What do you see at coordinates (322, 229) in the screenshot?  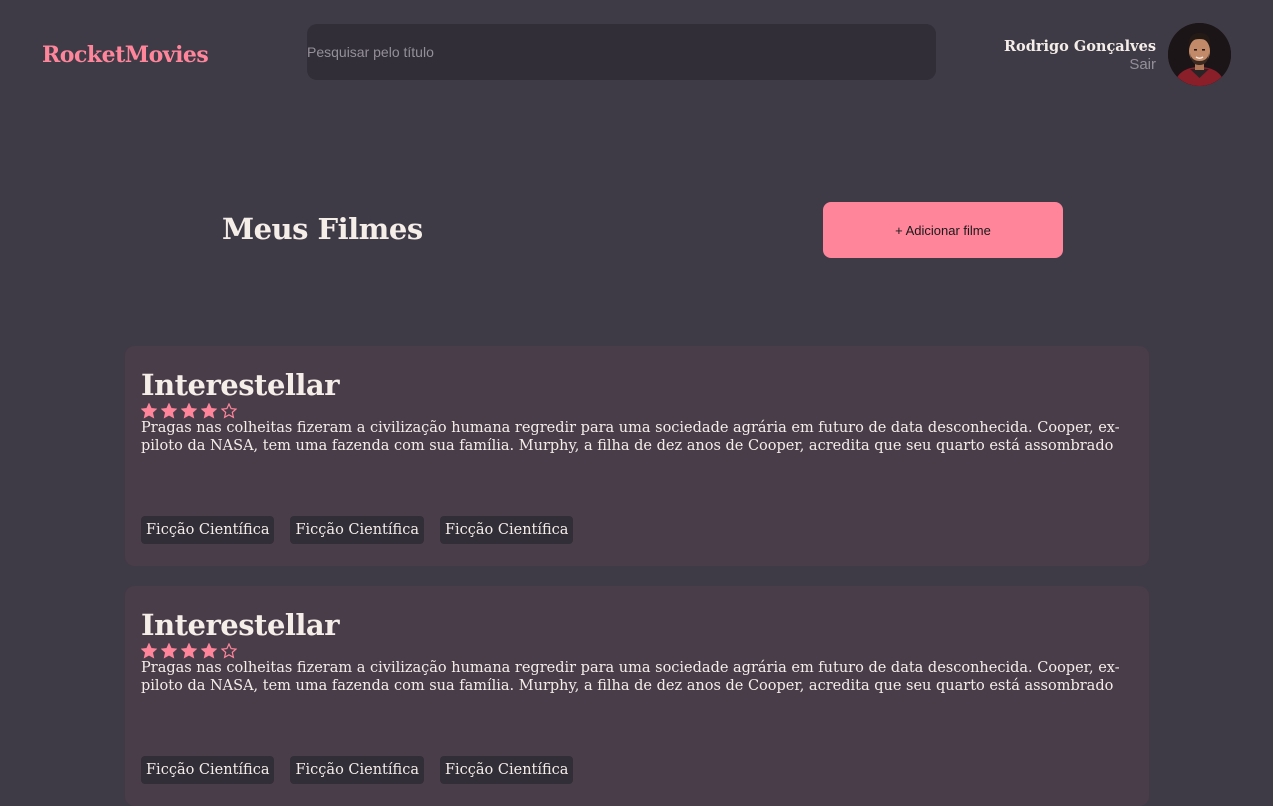 I see `page-title: Meus Filmes` at bounding box center [322, 229].